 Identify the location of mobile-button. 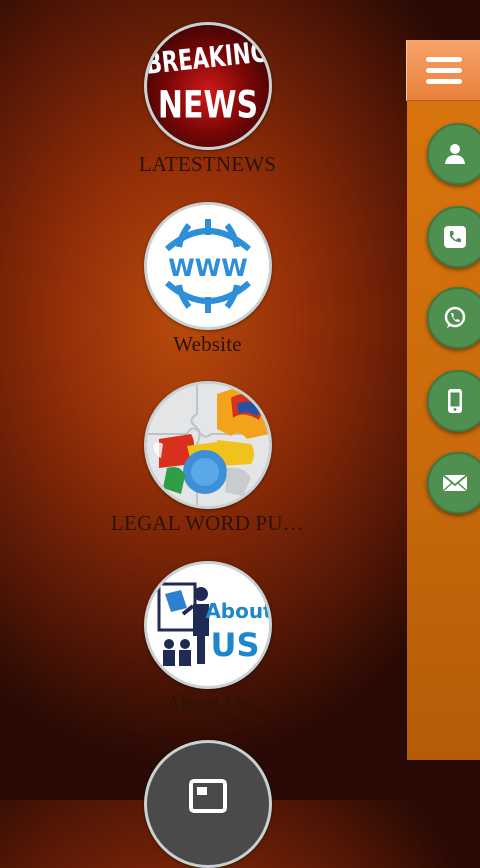
(453, 401).